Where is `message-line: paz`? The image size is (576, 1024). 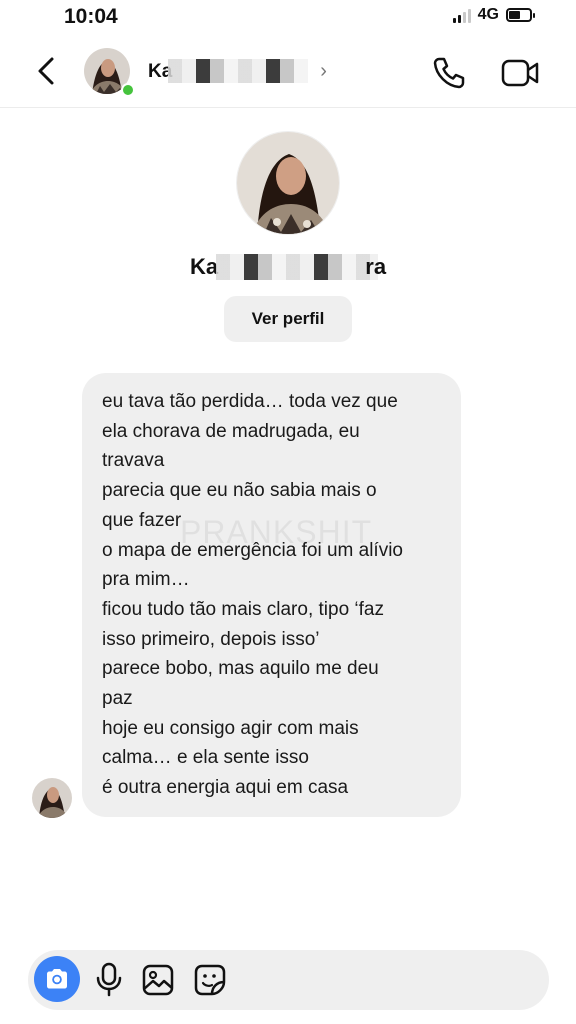 message-line: paz is located at coordinates (117, 699).